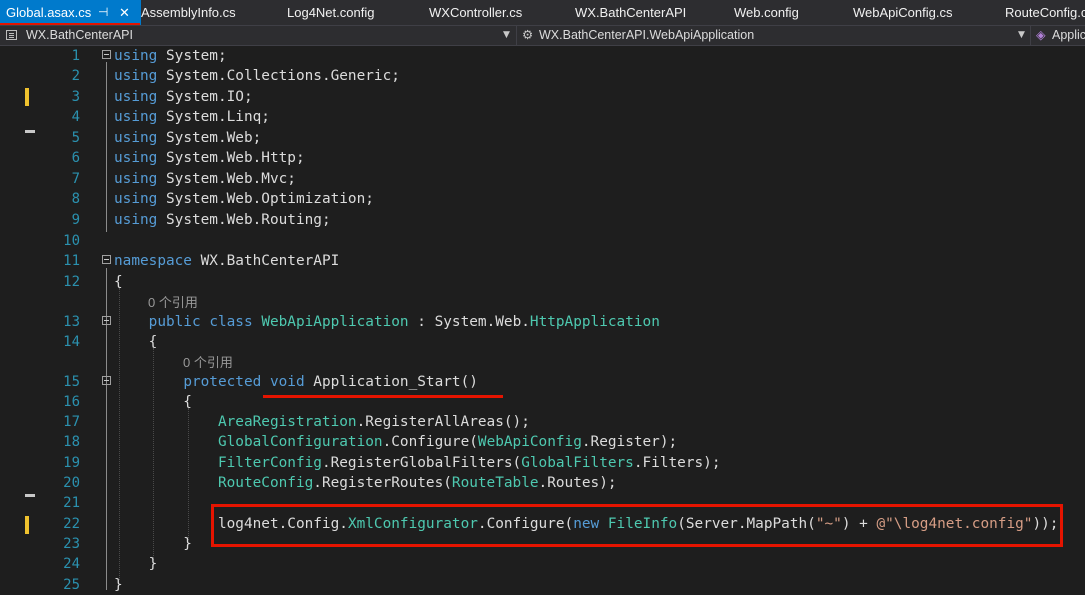  I want to click on code-token: FilterConfig, so click(269, 463).